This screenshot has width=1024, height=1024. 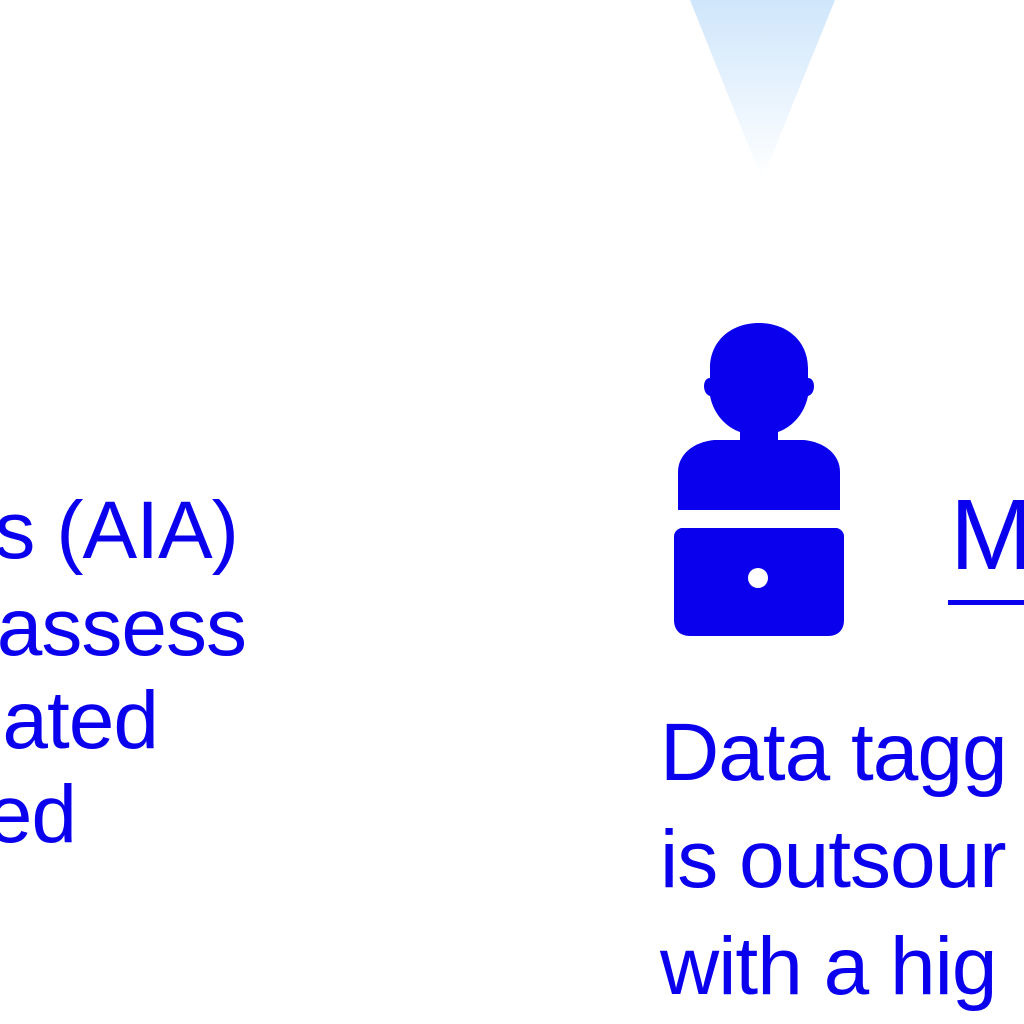 What do you see at coordinates (834, 755) in the screenshot?
I see `right-text-line-1: Data tagg` at bounding box center [834, 755].